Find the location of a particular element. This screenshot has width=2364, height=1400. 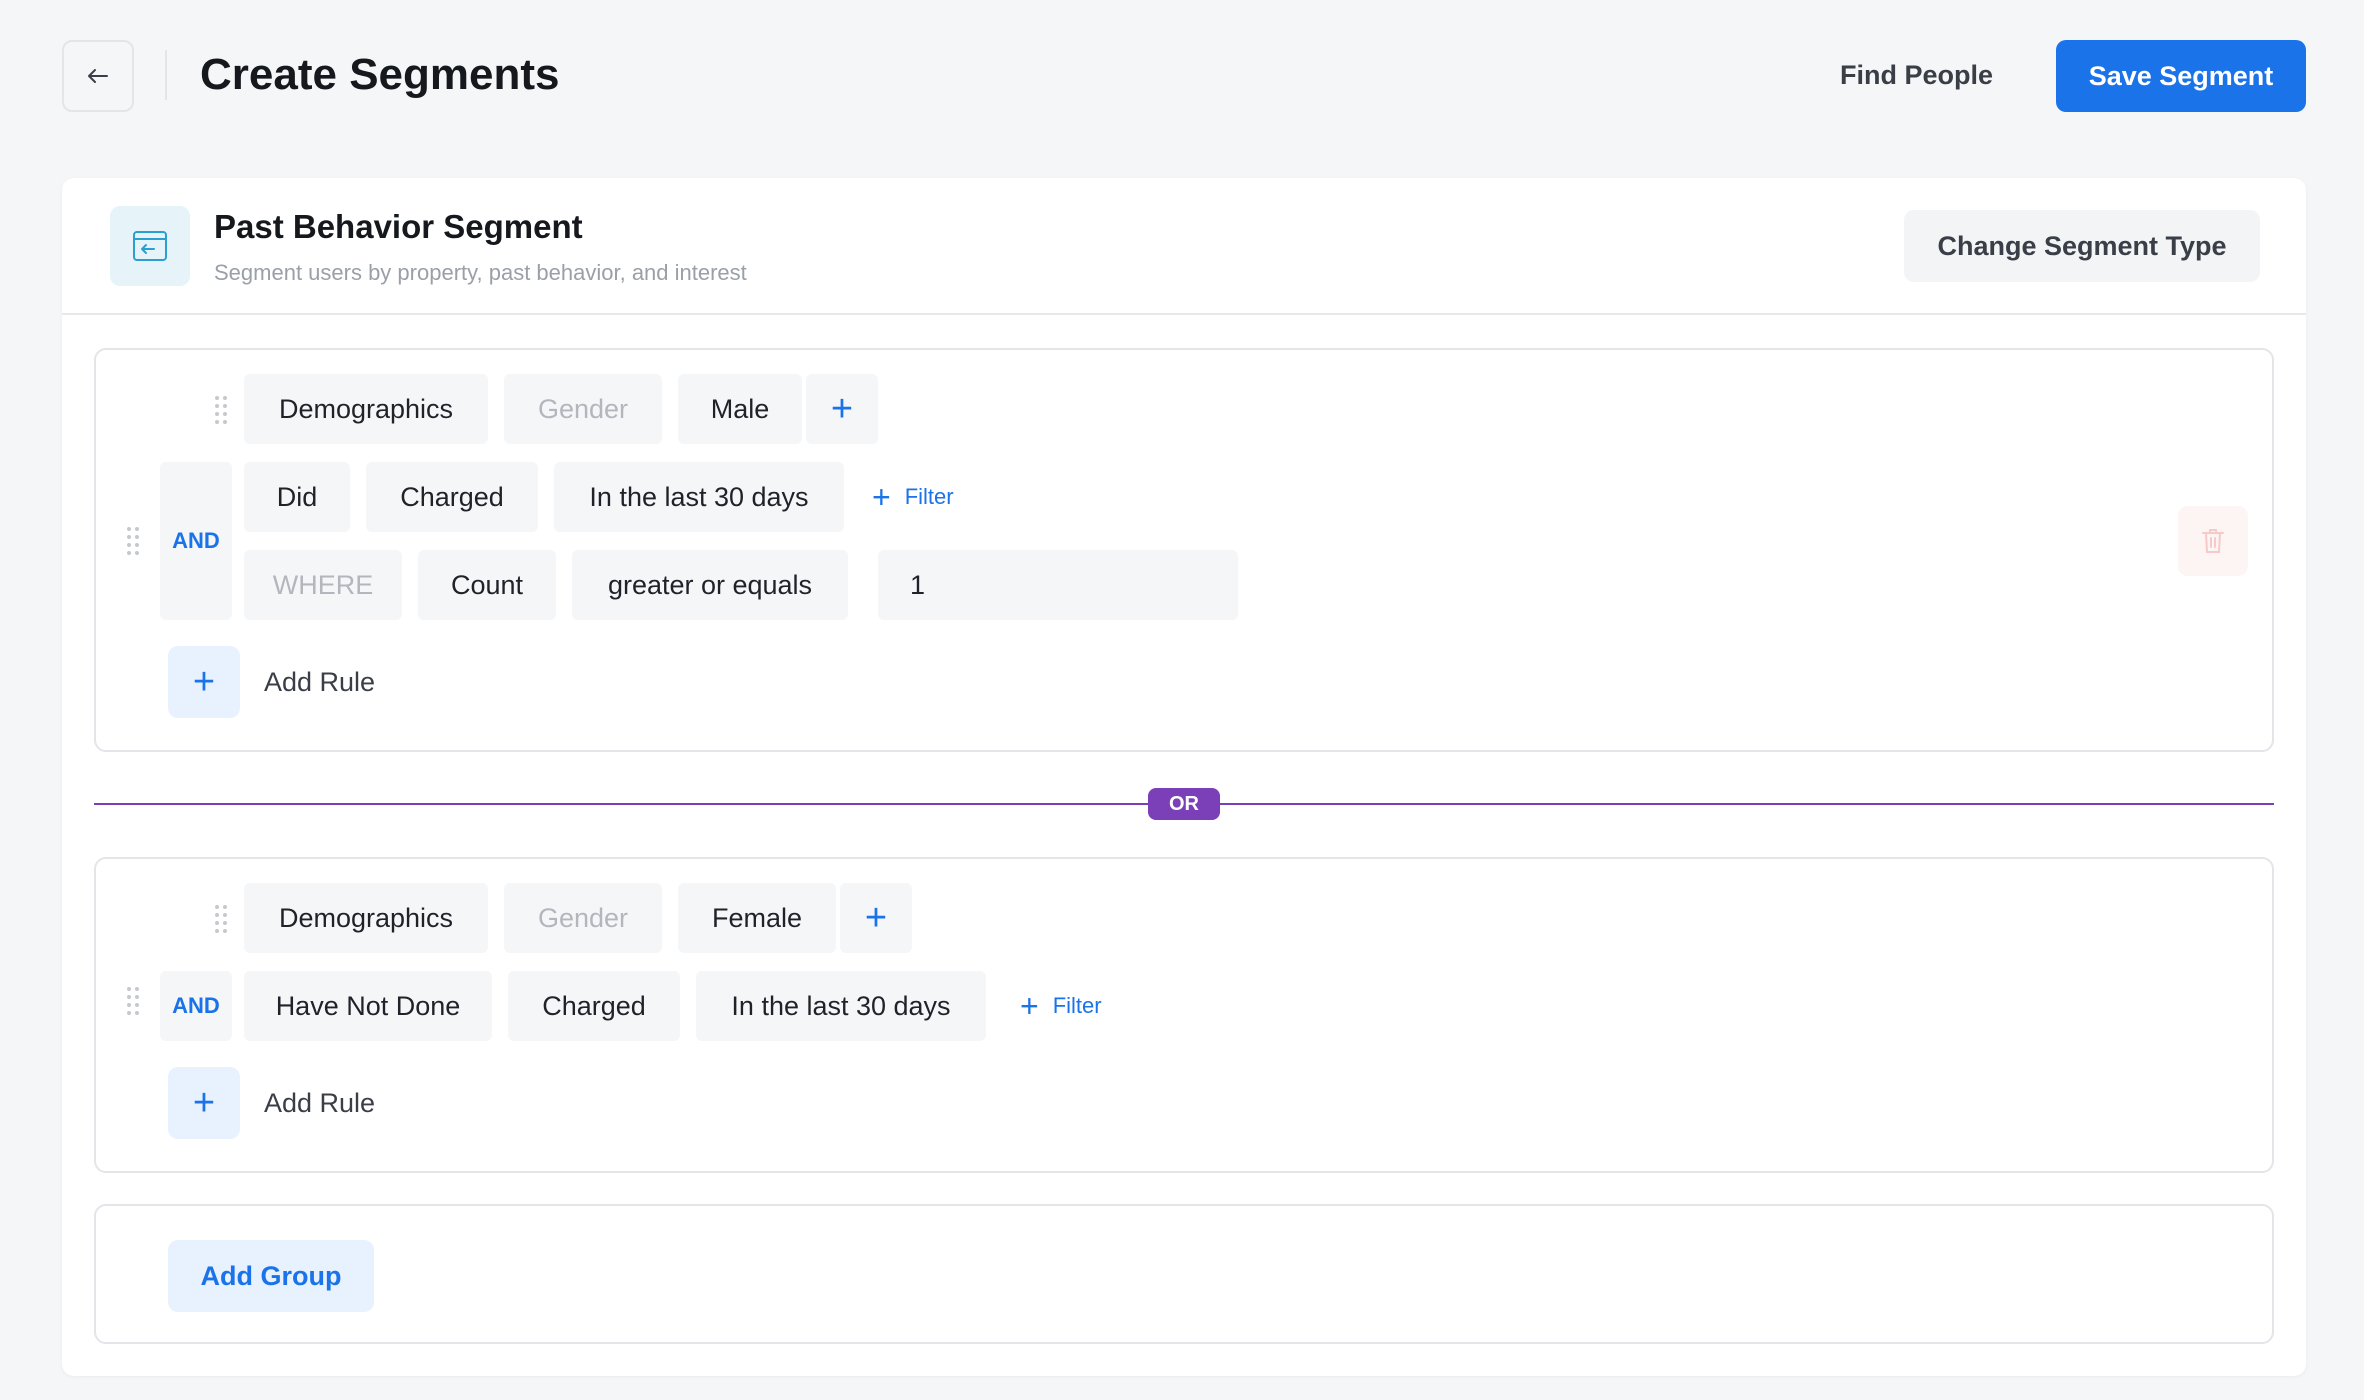

segment-window-icon is located at coordinates (150, 246).